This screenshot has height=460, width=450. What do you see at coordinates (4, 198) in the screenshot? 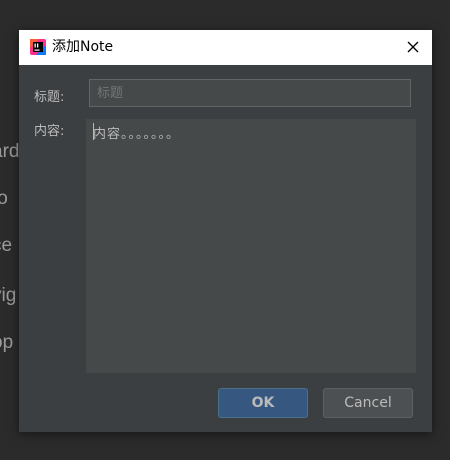
I see `background-text-fragment: to` at bounding box center [4, 198].